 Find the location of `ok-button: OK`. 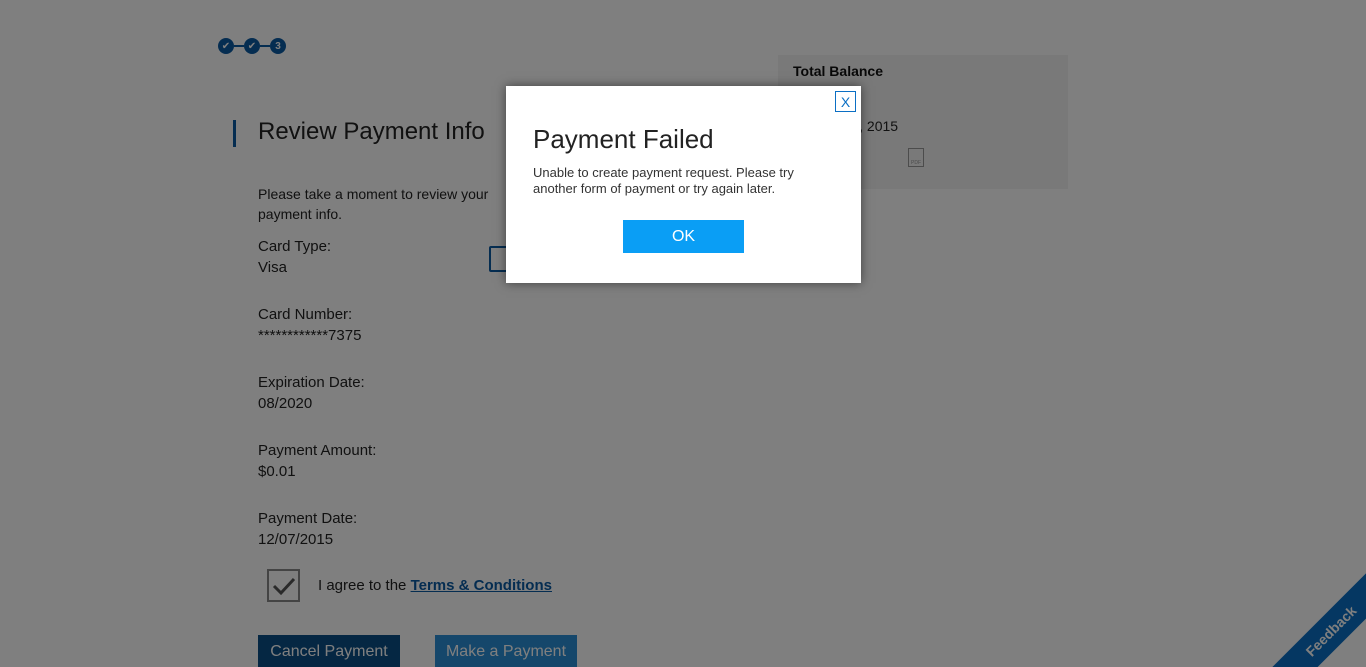

ok-button: OK is located at coordinates (683, 236).